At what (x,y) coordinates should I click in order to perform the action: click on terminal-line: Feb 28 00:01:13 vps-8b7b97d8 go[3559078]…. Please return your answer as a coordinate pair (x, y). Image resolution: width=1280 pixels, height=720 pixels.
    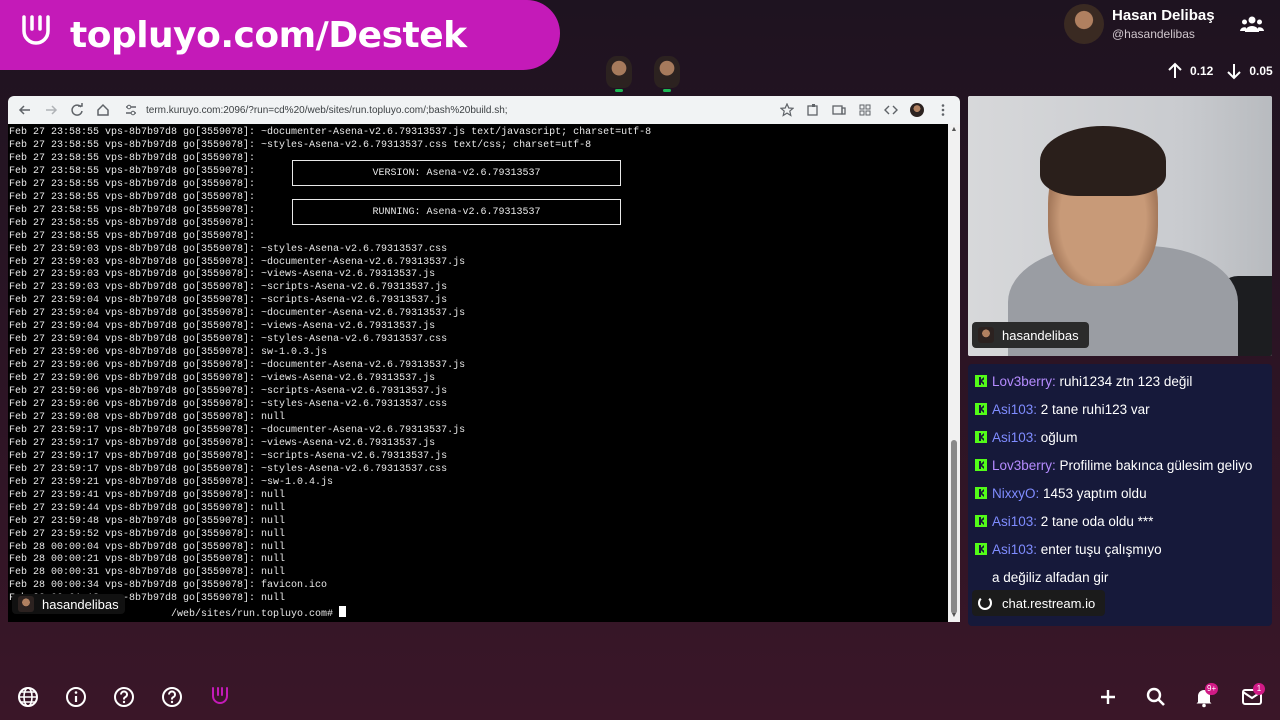
    Looking at the image, I should click on (147, 599).